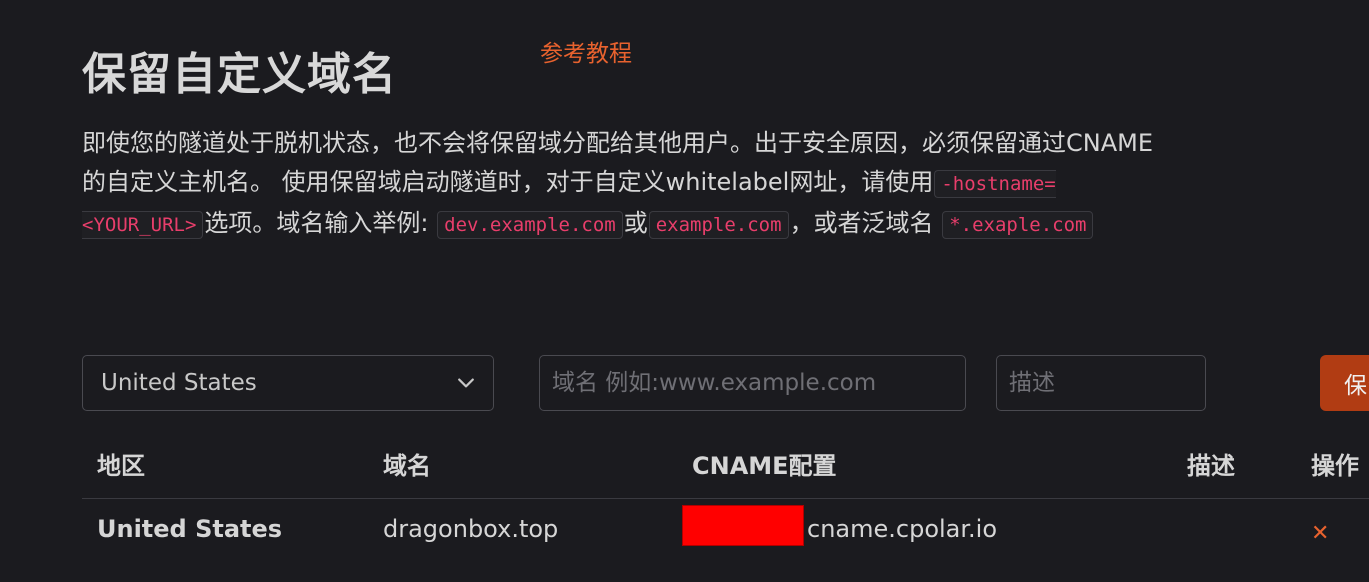 The height and width of the screenshot is (582, 1369). Describe the element at coordinates (752, 383) in the screenshot. I see `domain-input` at that location.